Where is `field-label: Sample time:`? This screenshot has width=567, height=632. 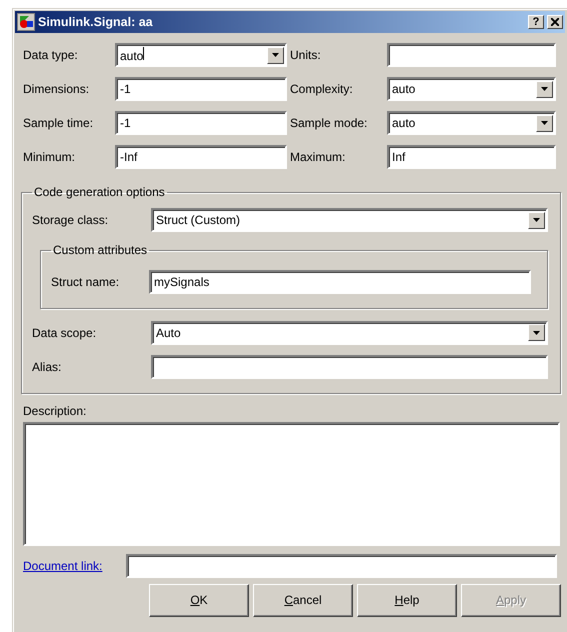
field-label: Sample time: is located at coordinates (58, 123).